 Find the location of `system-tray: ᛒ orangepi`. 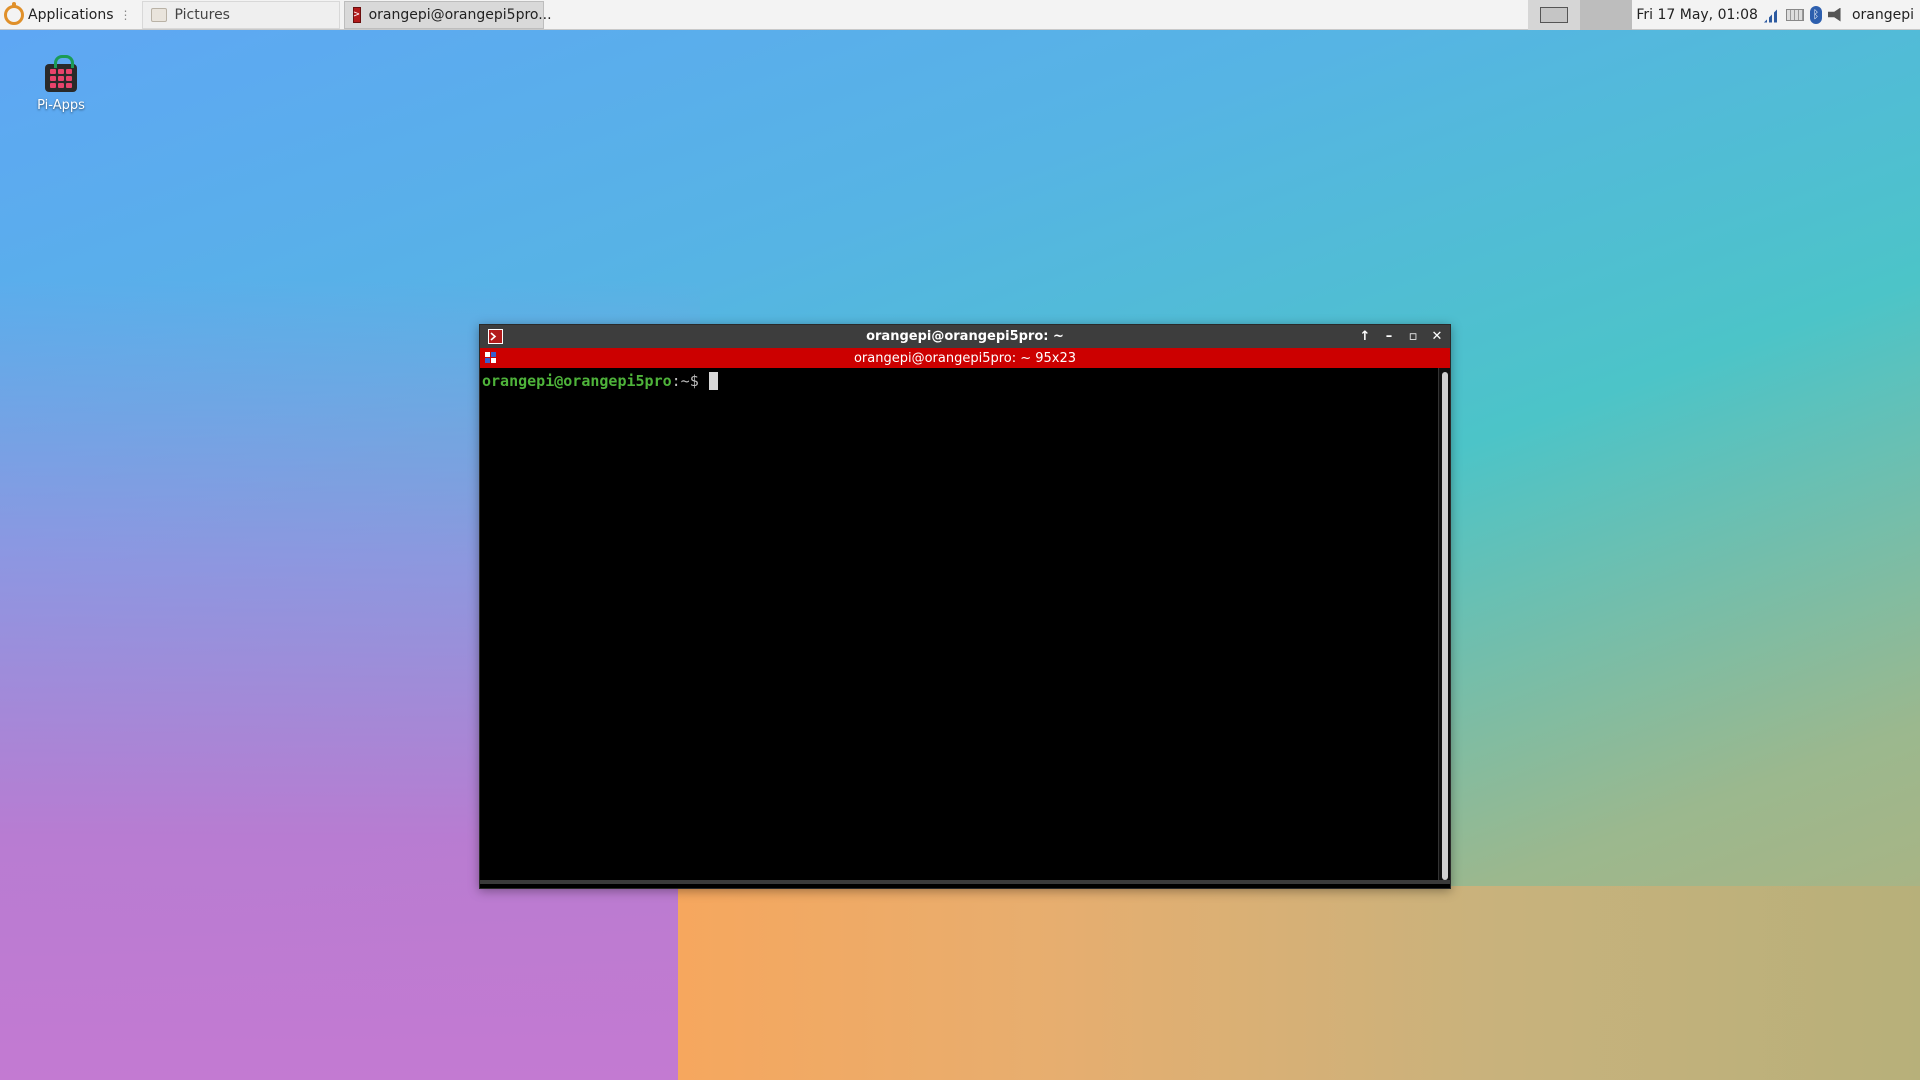

system-tray: ᛒ orangepi is located at coordinates (1841, 14).